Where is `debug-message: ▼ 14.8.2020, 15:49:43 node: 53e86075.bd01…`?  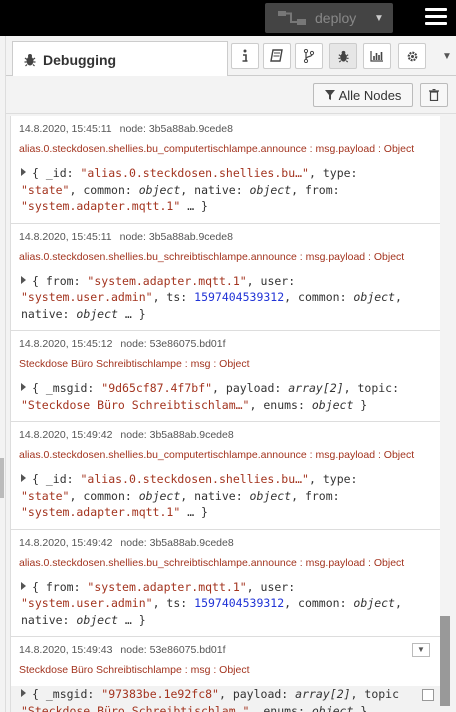 debug-message: ▼ 14.8.2020, 15:49:43 node: 53e86075.bd01… is located at coordinates (225, 674).